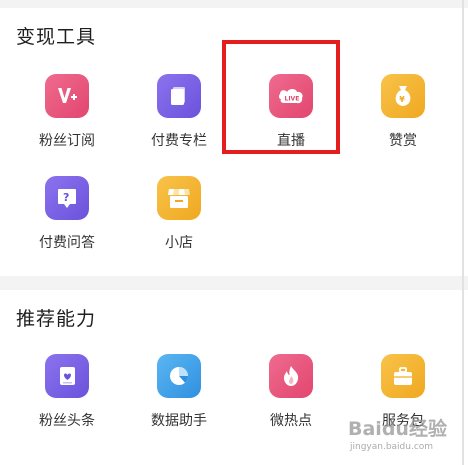 This screenshot has width=468, height=465. What do you see at coordinates (463, 232) in the screenshot?
I see `scrollbar` at bounding box center [463, 232].